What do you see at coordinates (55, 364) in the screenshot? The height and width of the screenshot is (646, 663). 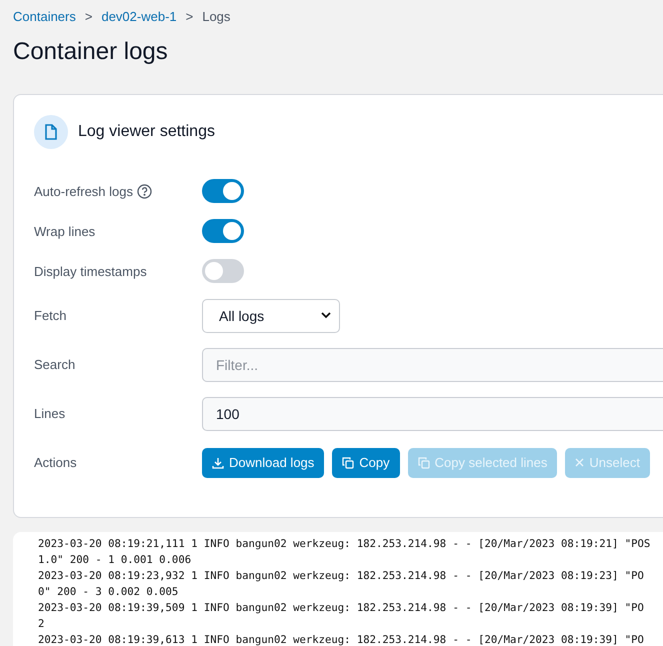 I see `setting-label: Search` at bounding box center [55, 364].